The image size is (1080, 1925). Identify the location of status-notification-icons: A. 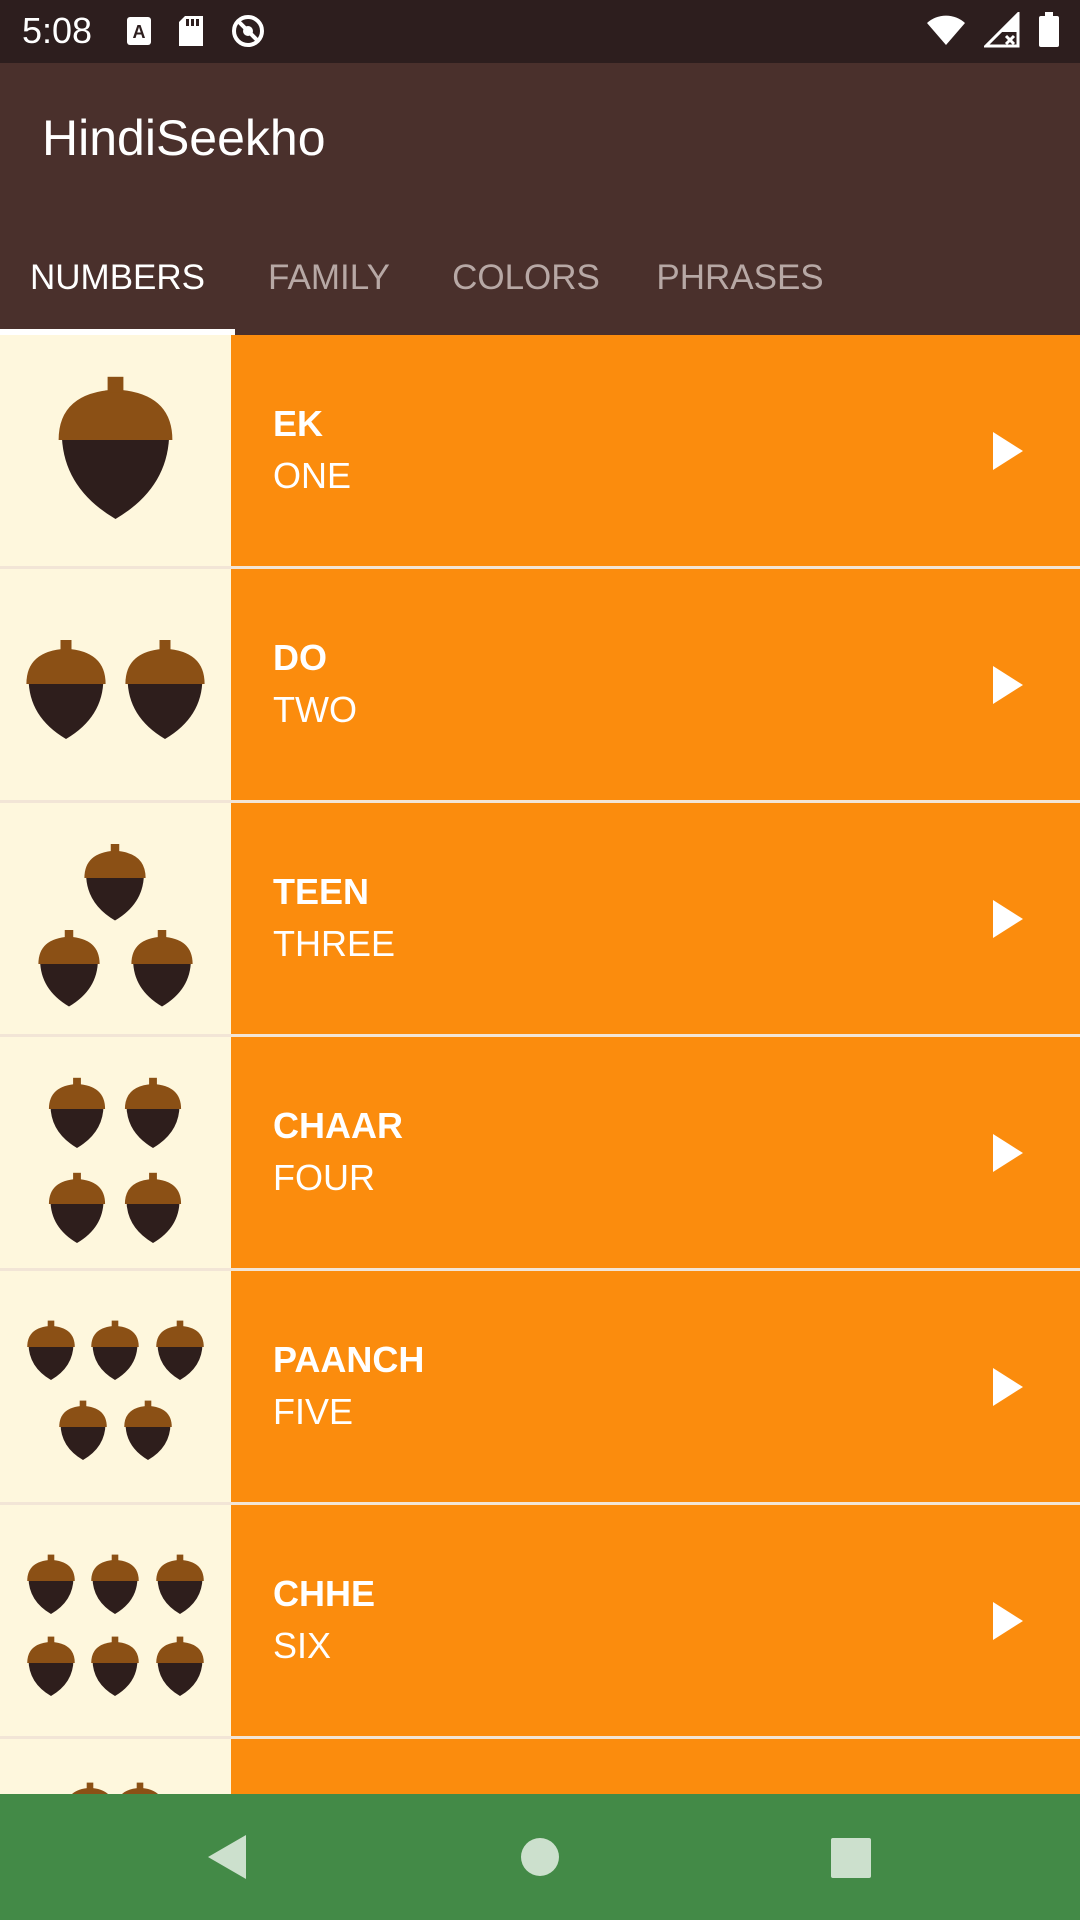
(196, 33).